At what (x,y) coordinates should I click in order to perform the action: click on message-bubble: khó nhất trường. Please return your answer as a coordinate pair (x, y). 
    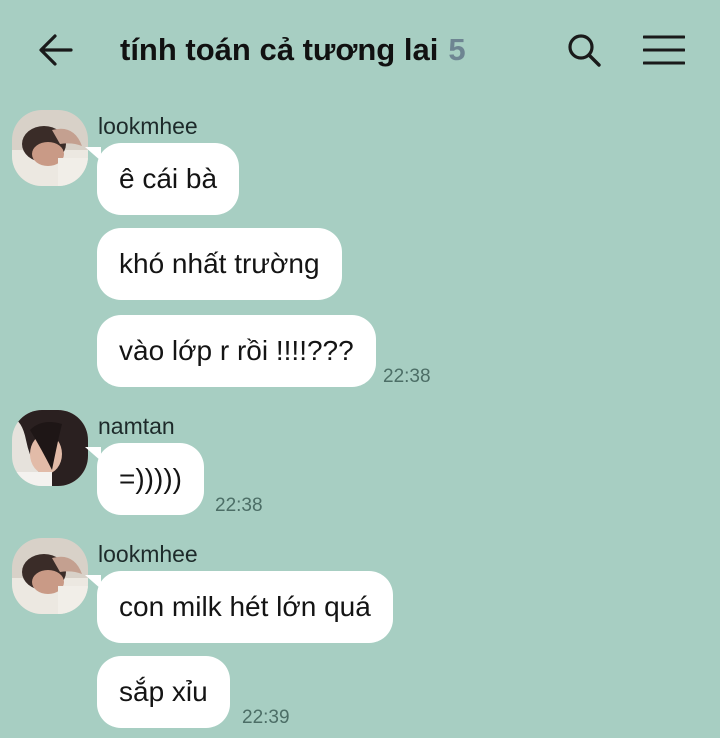
    Looking at the image, I should click on (219, 264).